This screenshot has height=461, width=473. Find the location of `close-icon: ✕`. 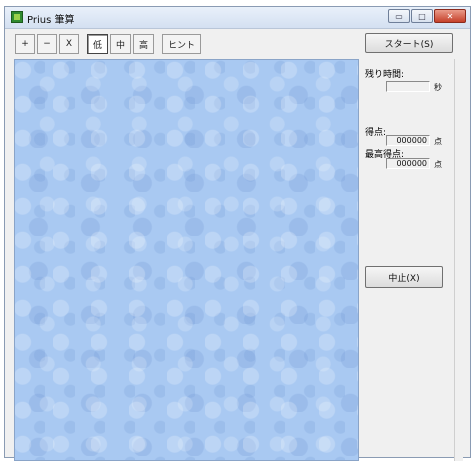

close-icon: ✕ is located at coordinates (450, 16).